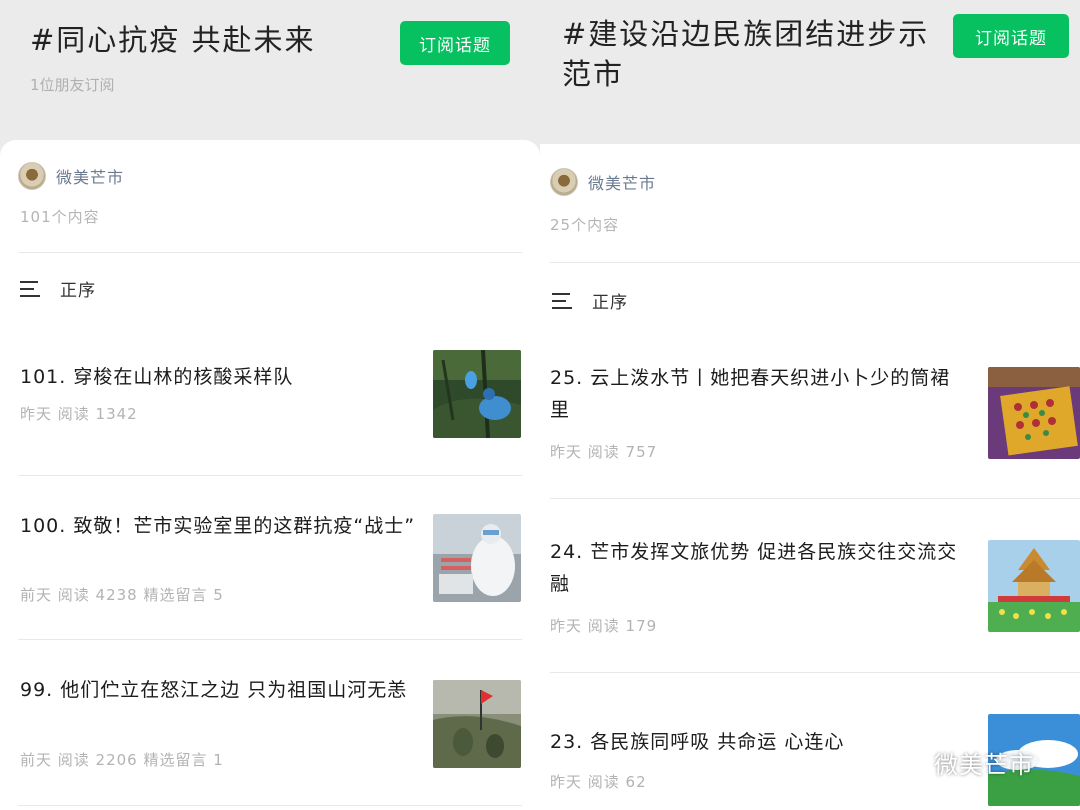 Image resolution: width=1080 pixels, height=810 pixels. What do you see at coordinates (122, 595) in the screenshot?
I see `article-meta: 前天 阅读 4238 精选留言 5` at bounding box center [122, 595].